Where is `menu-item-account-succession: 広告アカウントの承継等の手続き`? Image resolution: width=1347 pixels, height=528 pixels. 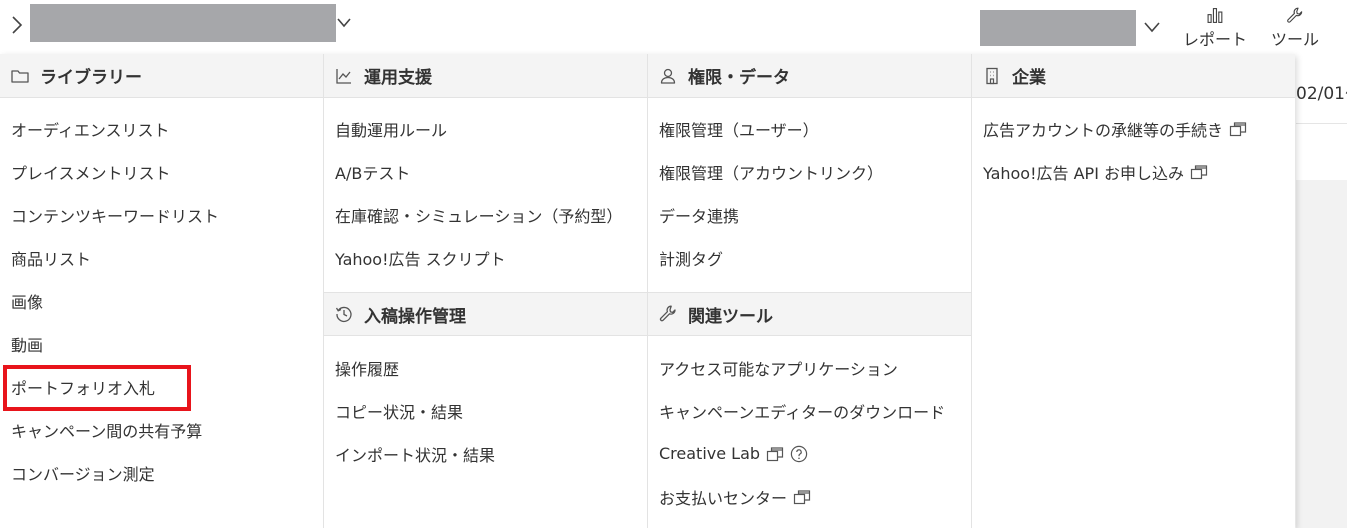 menu-item-account-succession: 広告アカウントの承継等の手続き is located at coordinates (1133, 128).